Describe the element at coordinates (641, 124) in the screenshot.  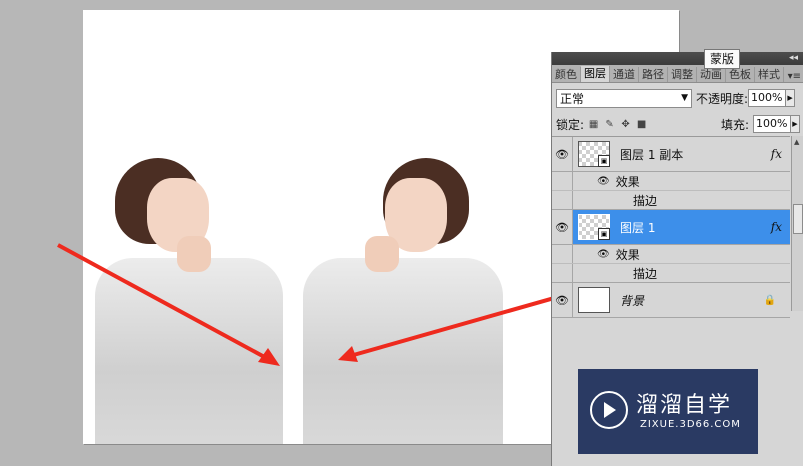
I see `lock-all-icon: ■` at that location.